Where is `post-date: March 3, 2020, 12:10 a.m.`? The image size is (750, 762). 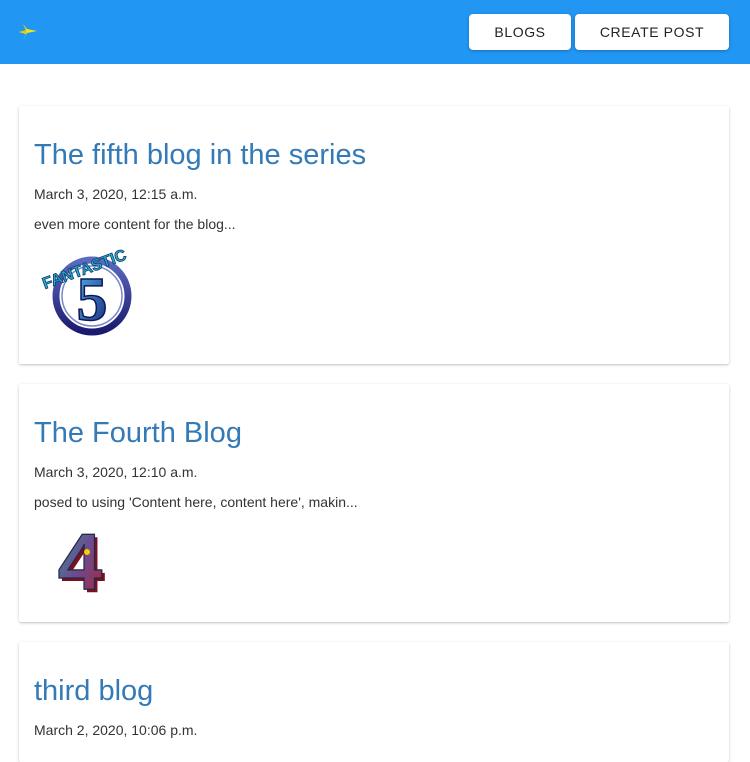 post-date: March 3, 2020, 12:10 a.m. is located at coordinates (116, 472).